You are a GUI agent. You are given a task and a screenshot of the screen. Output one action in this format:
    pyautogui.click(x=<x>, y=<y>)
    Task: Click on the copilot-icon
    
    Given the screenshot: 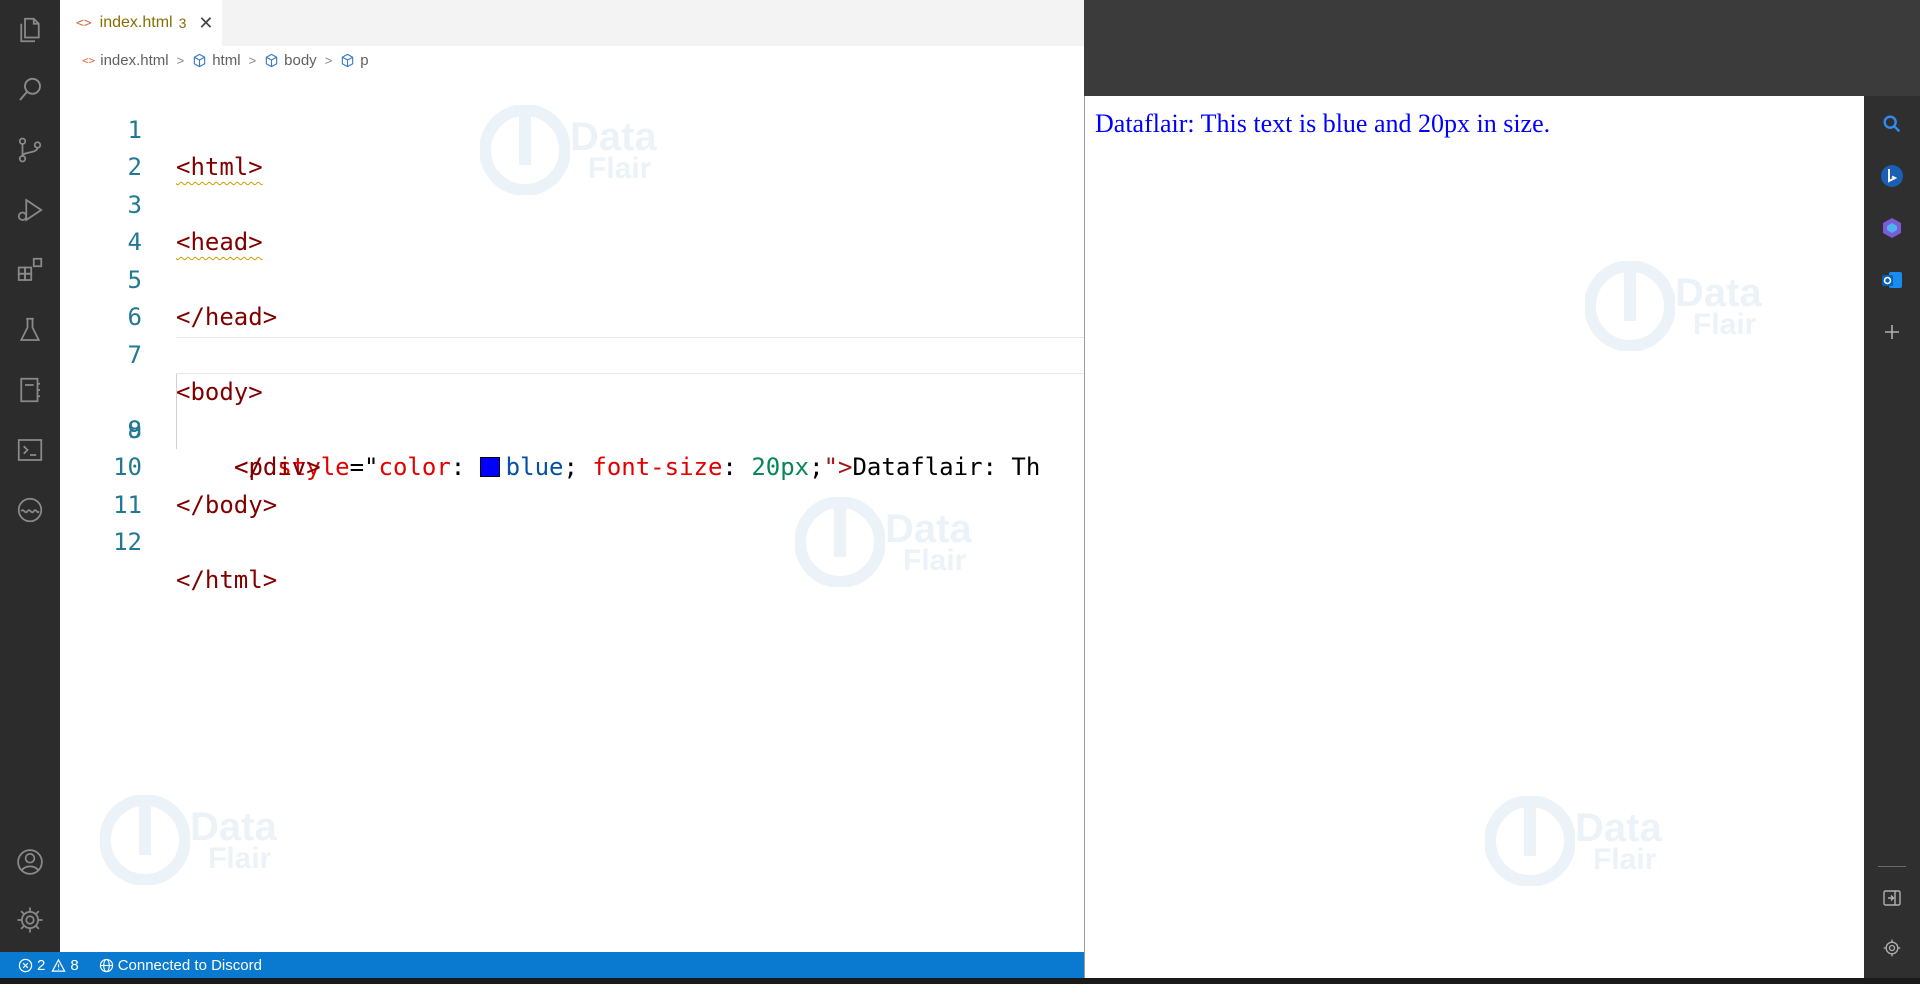 What is the action you would take?
    pyautogui.click(x=1892, y=228)
    